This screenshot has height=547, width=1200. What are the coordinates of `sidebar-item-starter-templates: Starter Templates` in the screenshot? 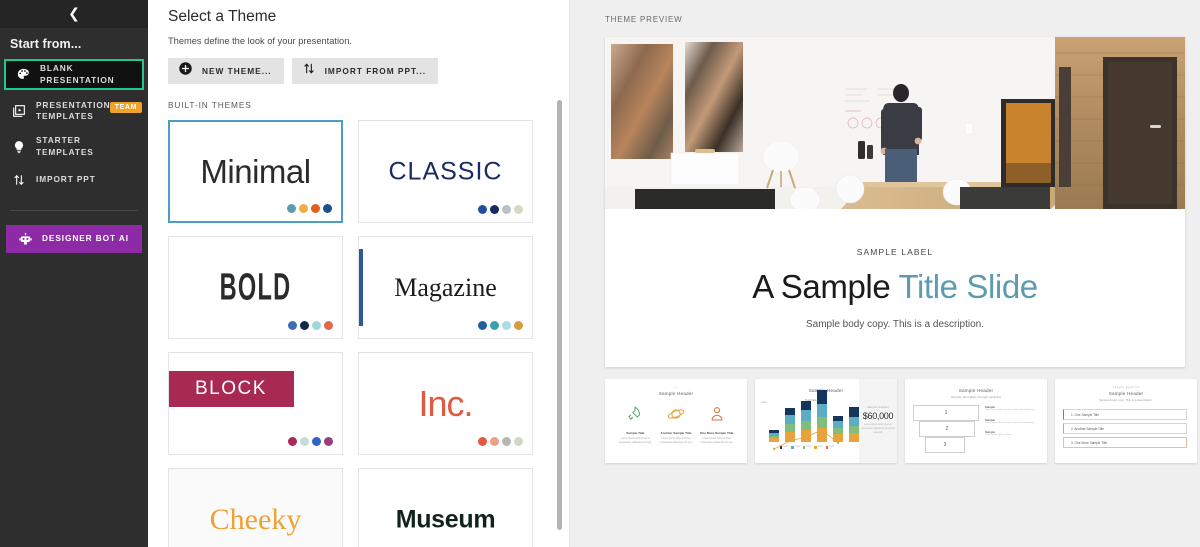 It's located at (74, 146).